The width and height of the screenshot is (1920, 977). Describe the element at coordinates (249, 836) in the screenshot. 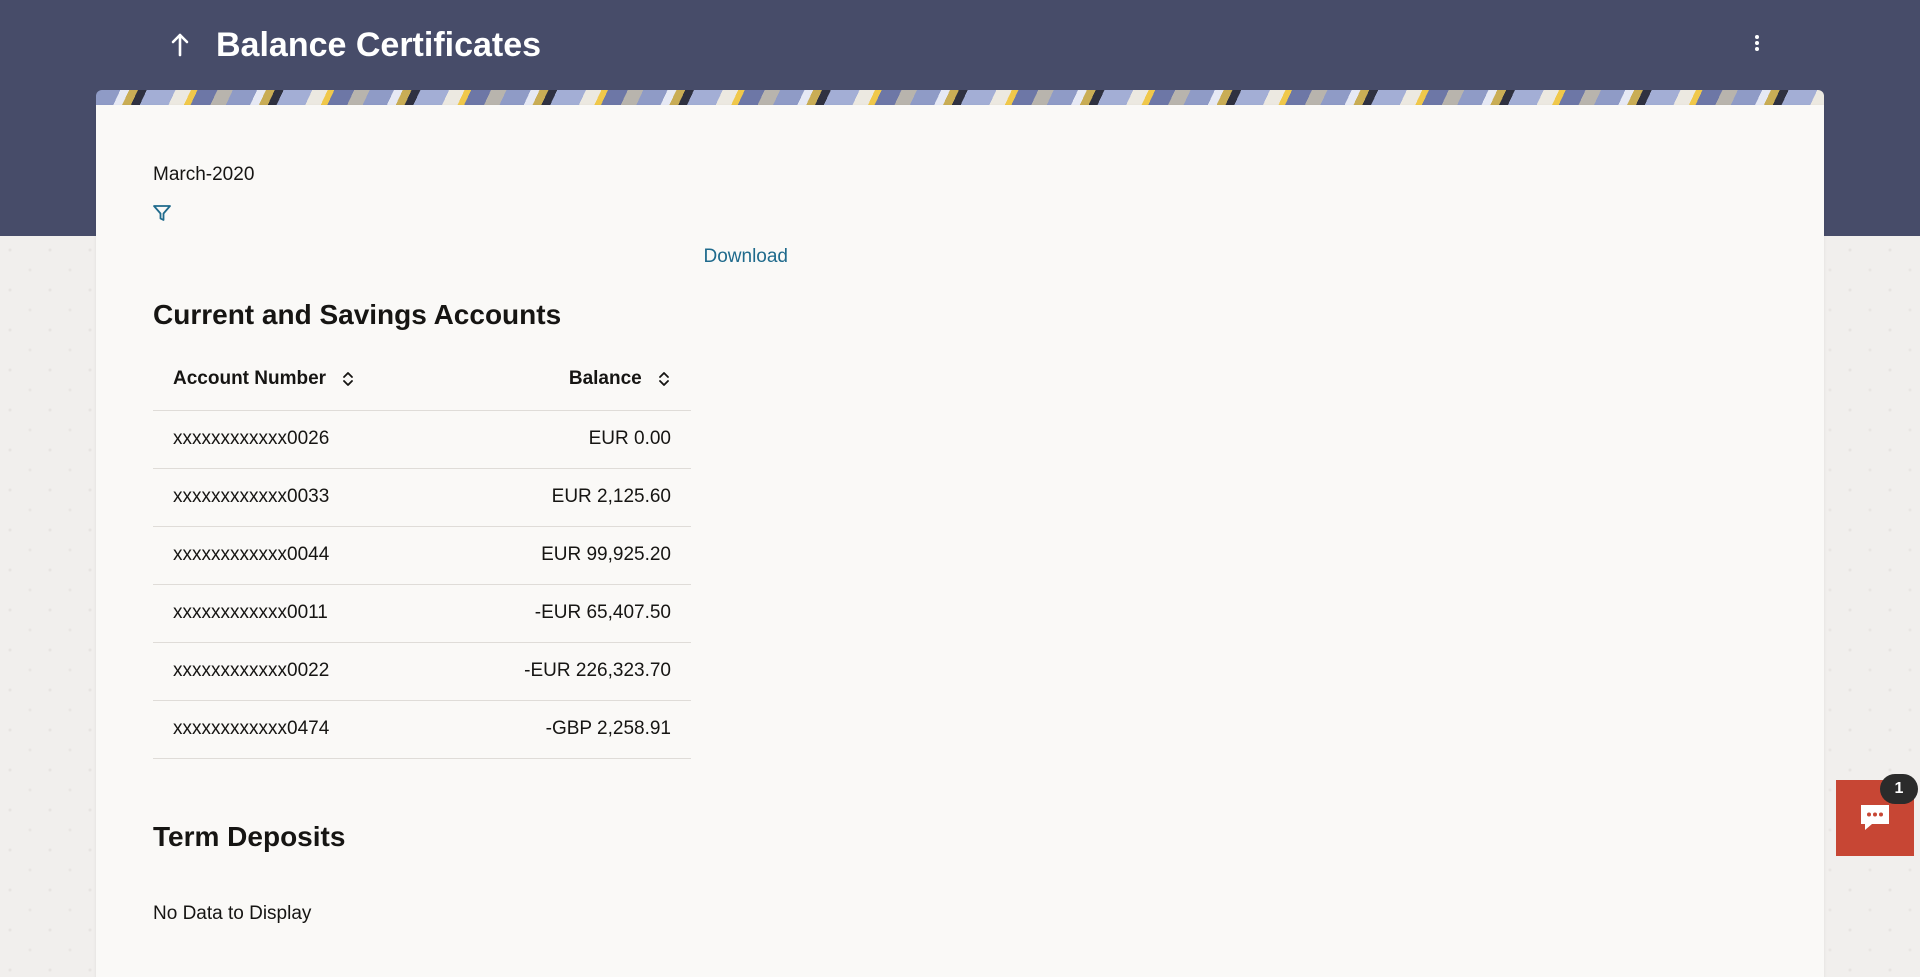

I see `term-deposits-section-title: Term Deposits` at that location.